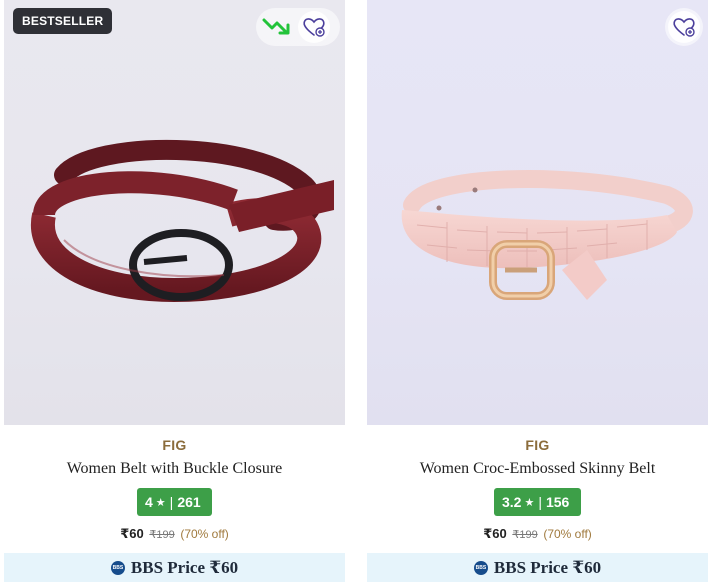  What do you see at coordinates (547, 235) in the screenshot?
I see `belt-image-pink` at bounding box center [547, 235].